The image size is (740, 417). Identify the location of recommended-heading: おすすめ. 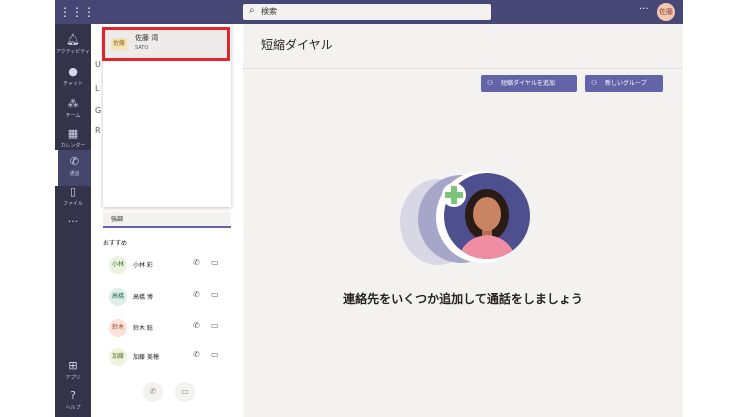
(115, 243).